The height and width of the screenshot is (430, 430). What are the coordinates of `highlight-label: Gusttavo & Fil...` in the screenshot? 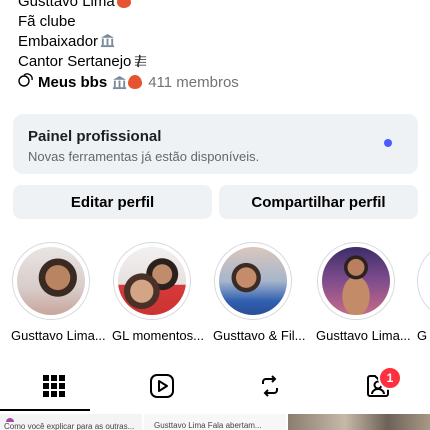 It's located at (259, 335).